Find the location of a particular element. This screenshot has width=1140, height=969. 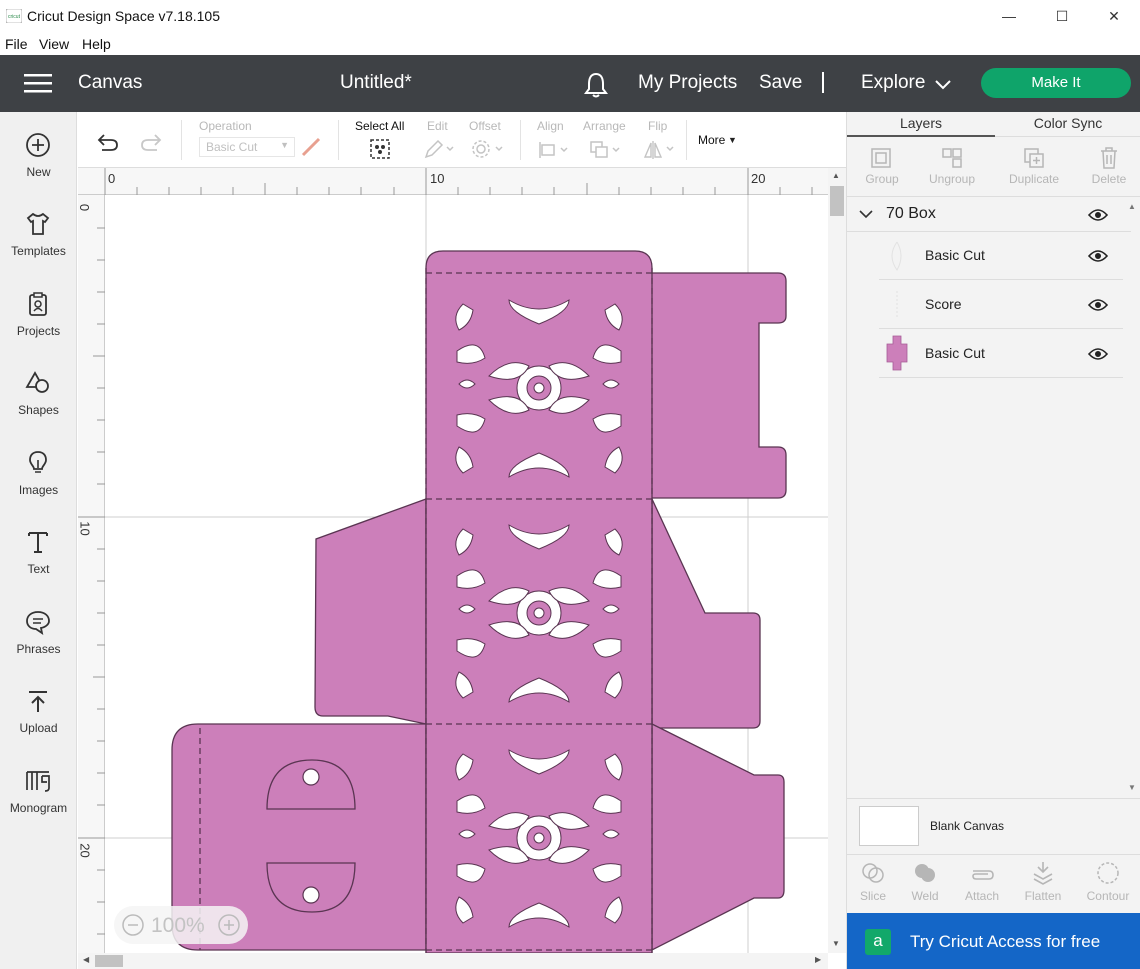

flatten-button: Flatten is located at coordinates (1043, 882).